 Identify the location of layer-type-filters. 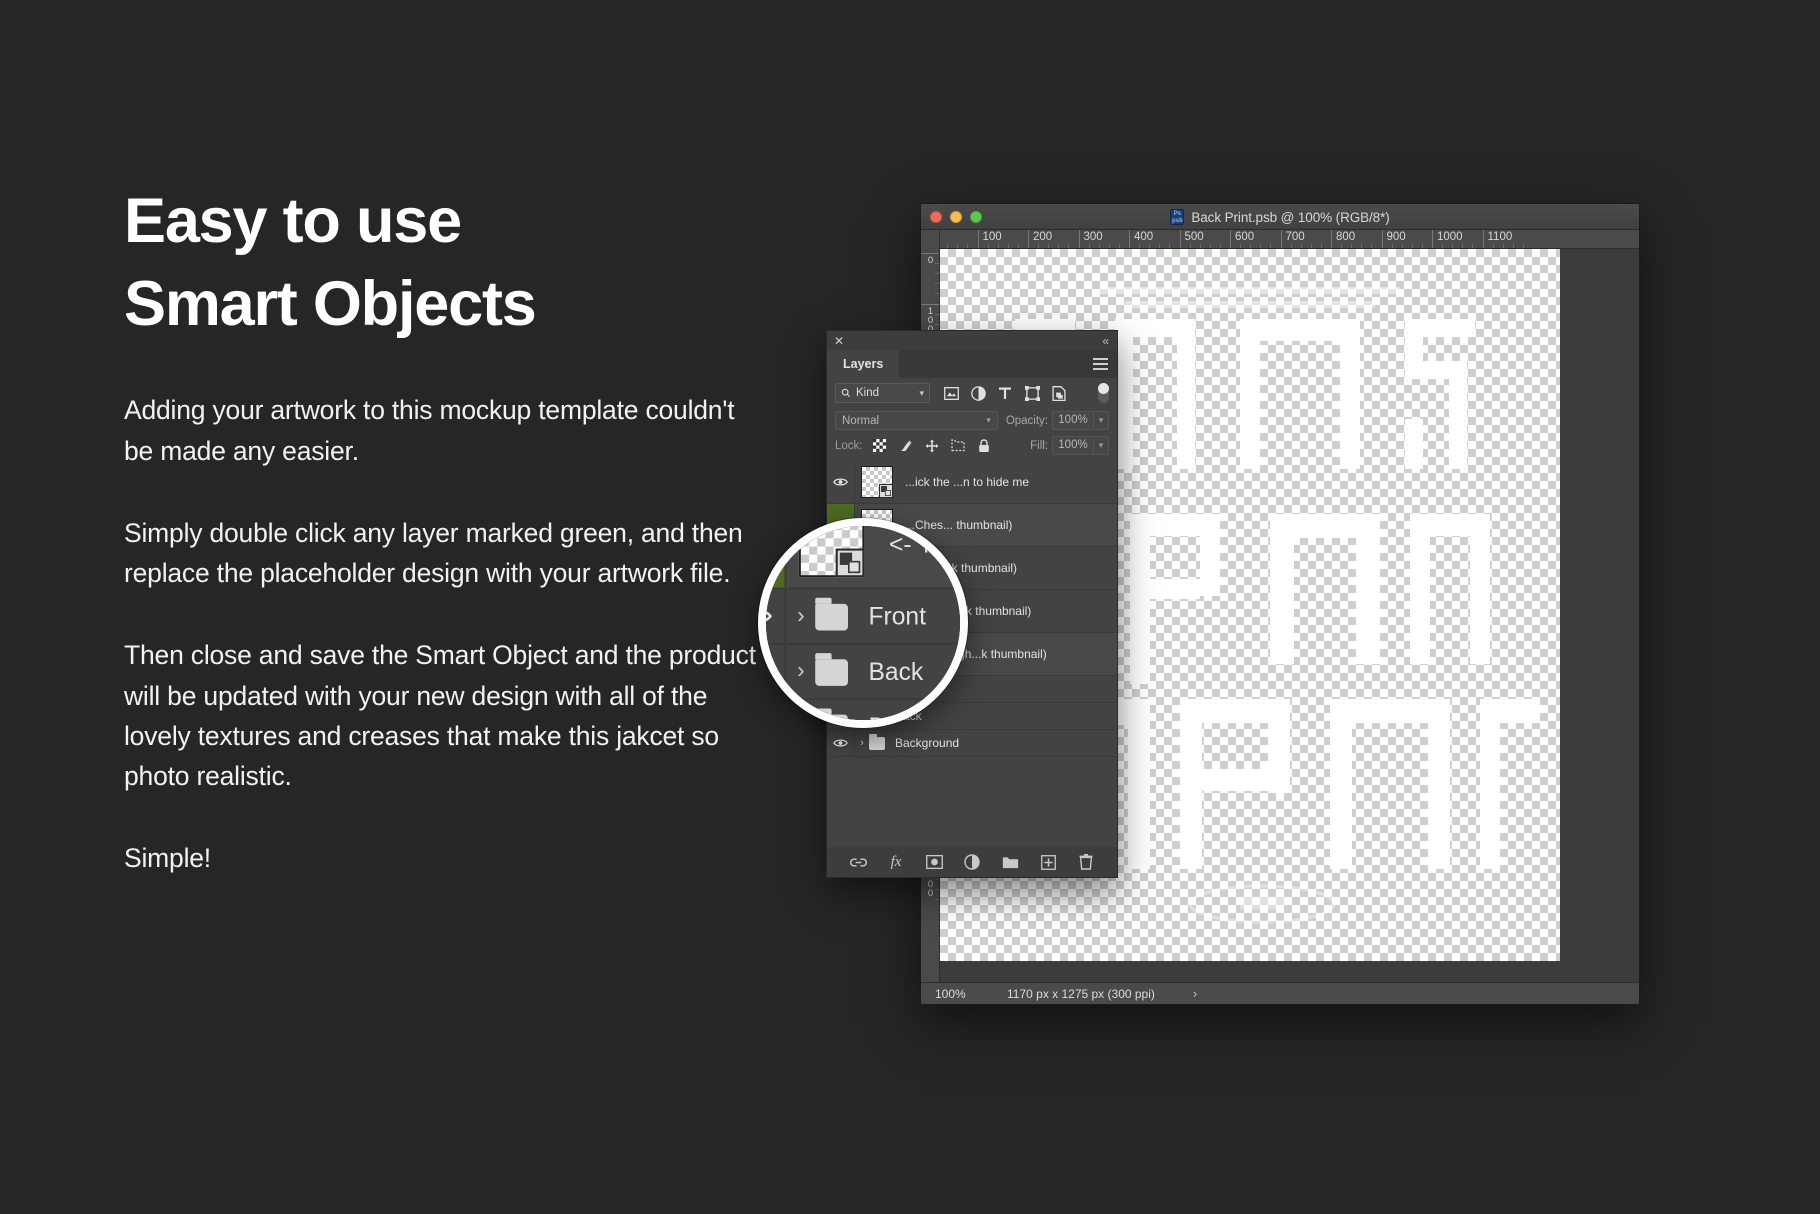
(1005, 393).